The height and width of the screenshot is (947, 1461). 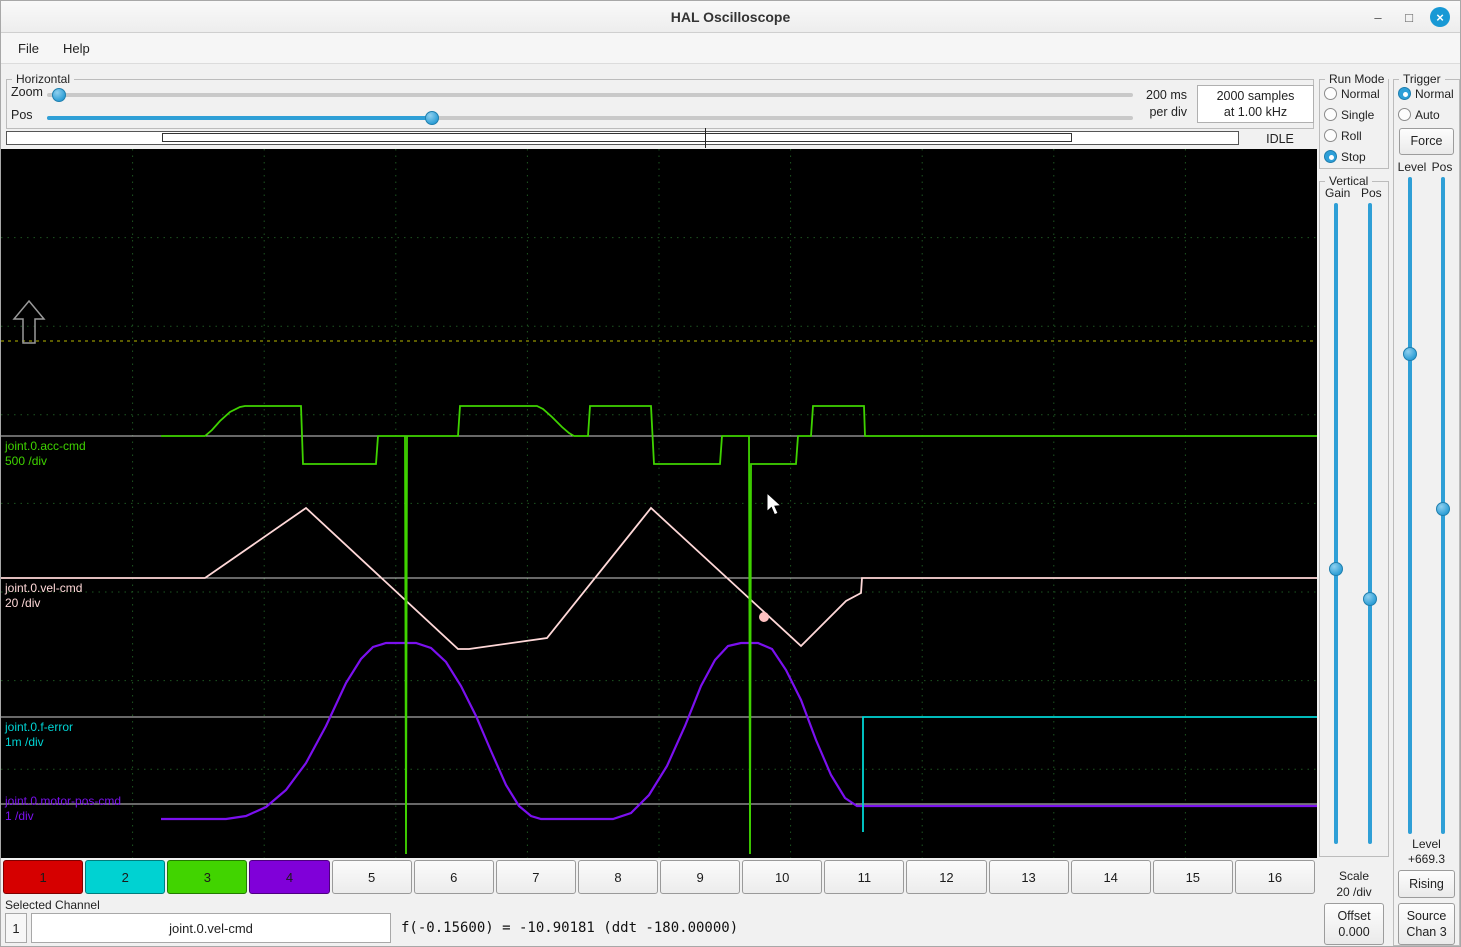 I want to click on close-icon: ×, so click(x=1440, y=17).